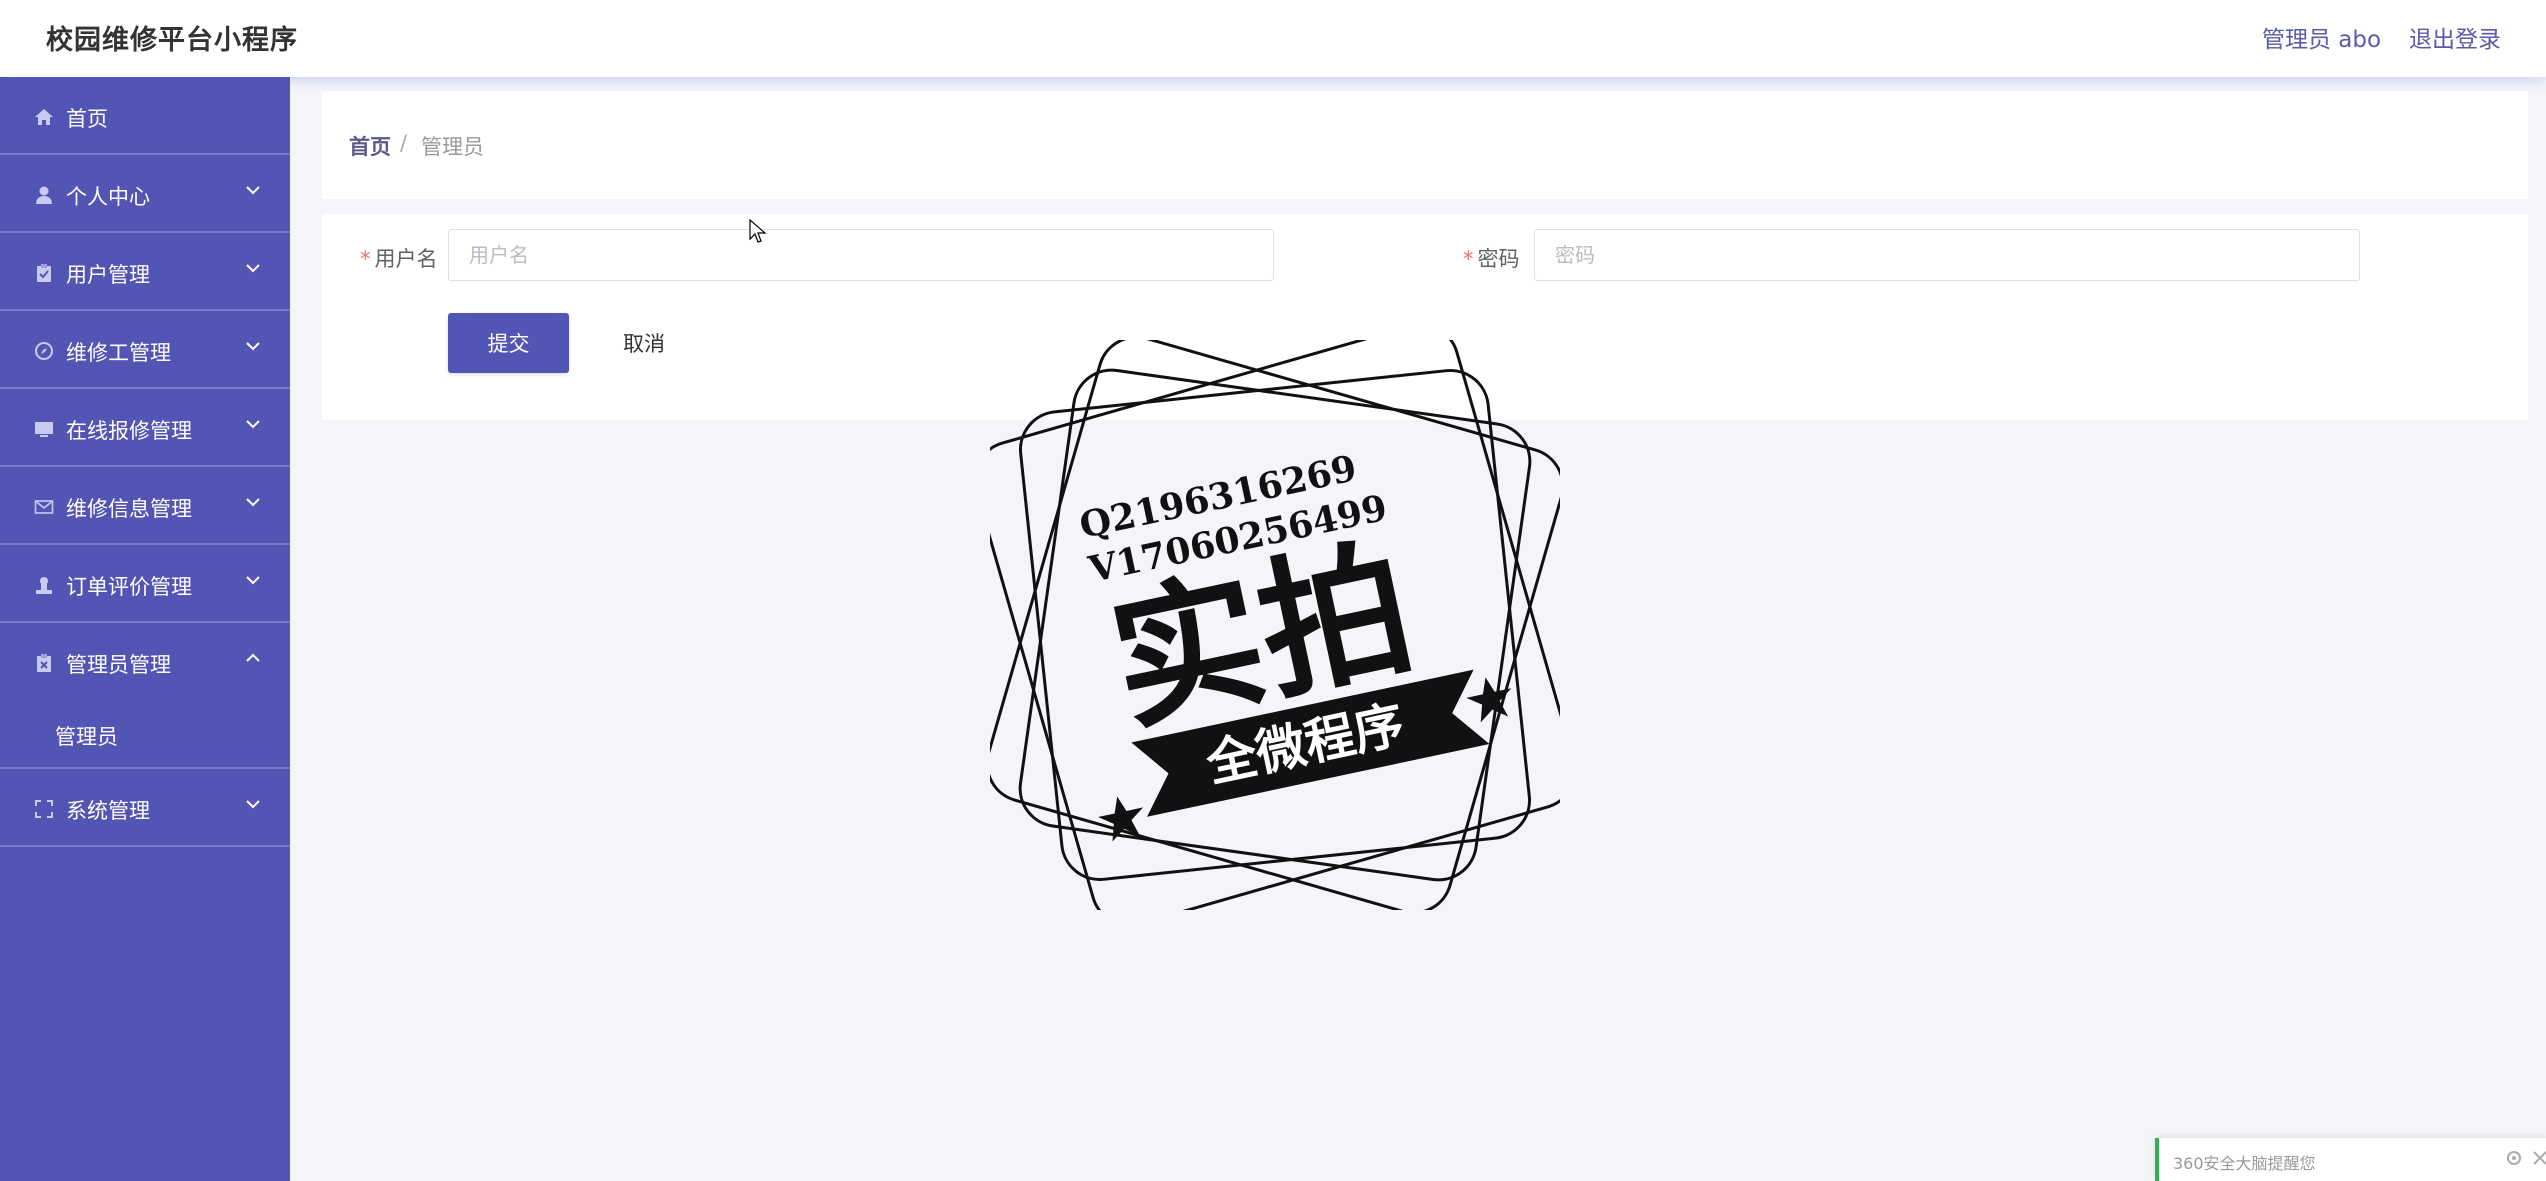 Image resolution: width=2546 pixels, height=1181 pixels. Describe the element at coordinates (1947, 255) in the screenshot. I see `password-input` at that location.